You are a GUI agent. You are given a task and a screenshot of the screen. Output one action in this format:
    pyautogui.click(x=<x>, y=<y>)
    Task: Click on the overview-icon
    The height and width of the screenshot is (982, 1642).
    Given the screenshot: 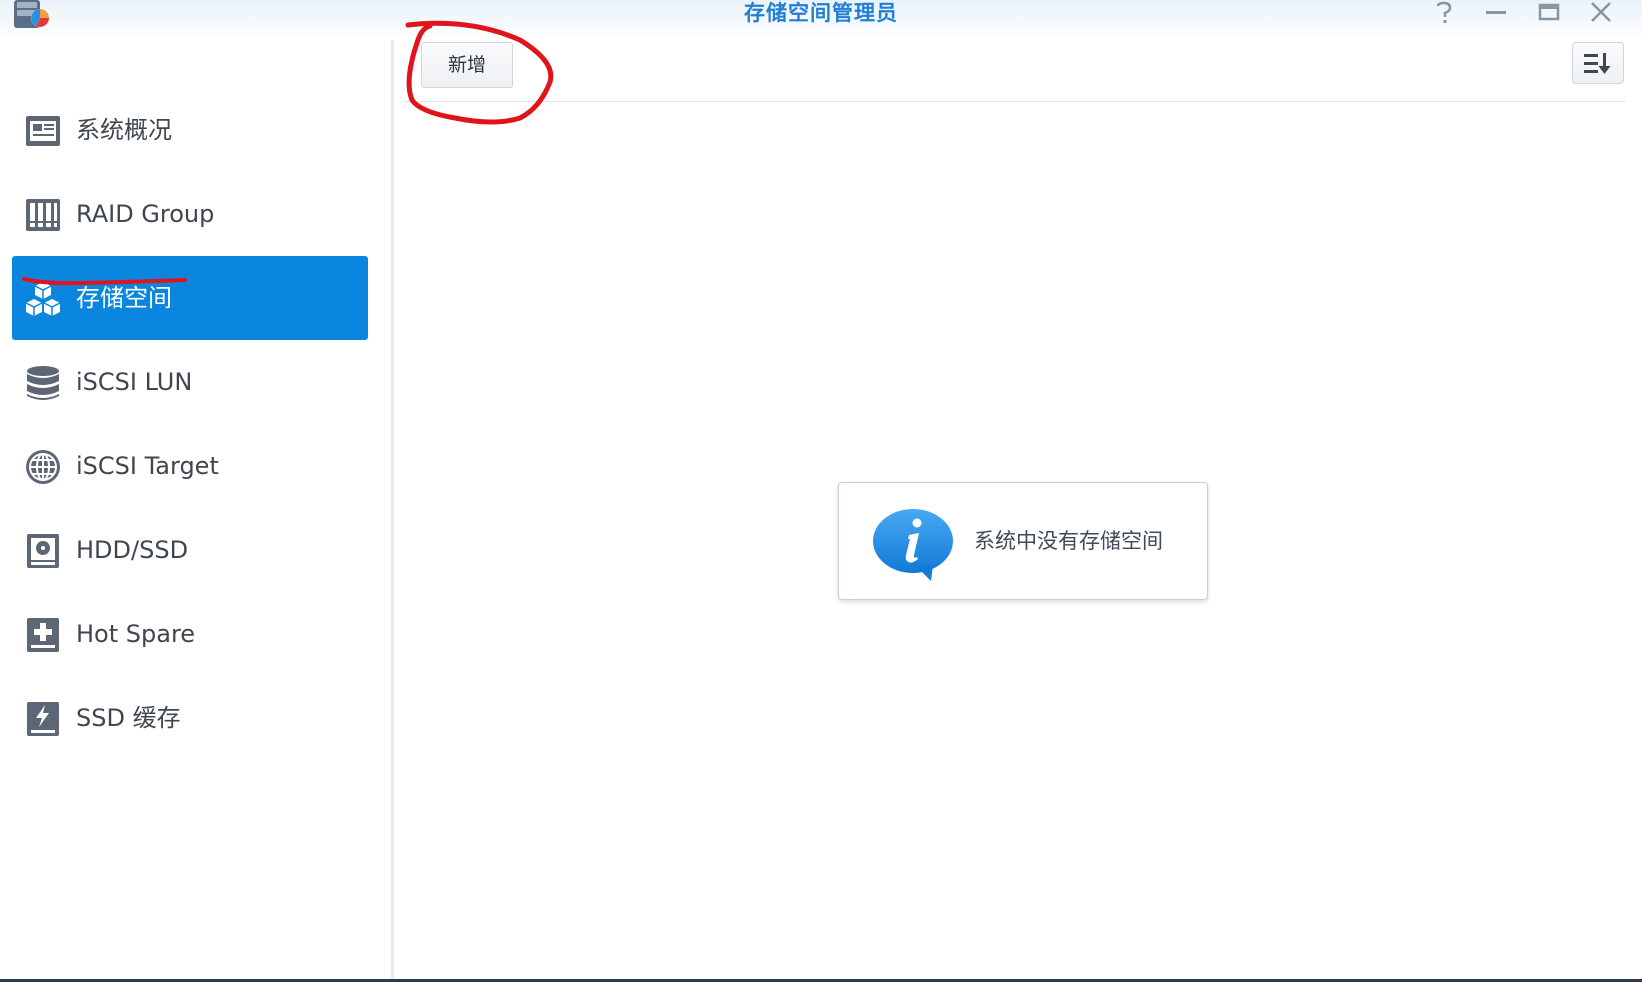 What is the action you would take?
    pyautogui.click(x=43, y=131)
    